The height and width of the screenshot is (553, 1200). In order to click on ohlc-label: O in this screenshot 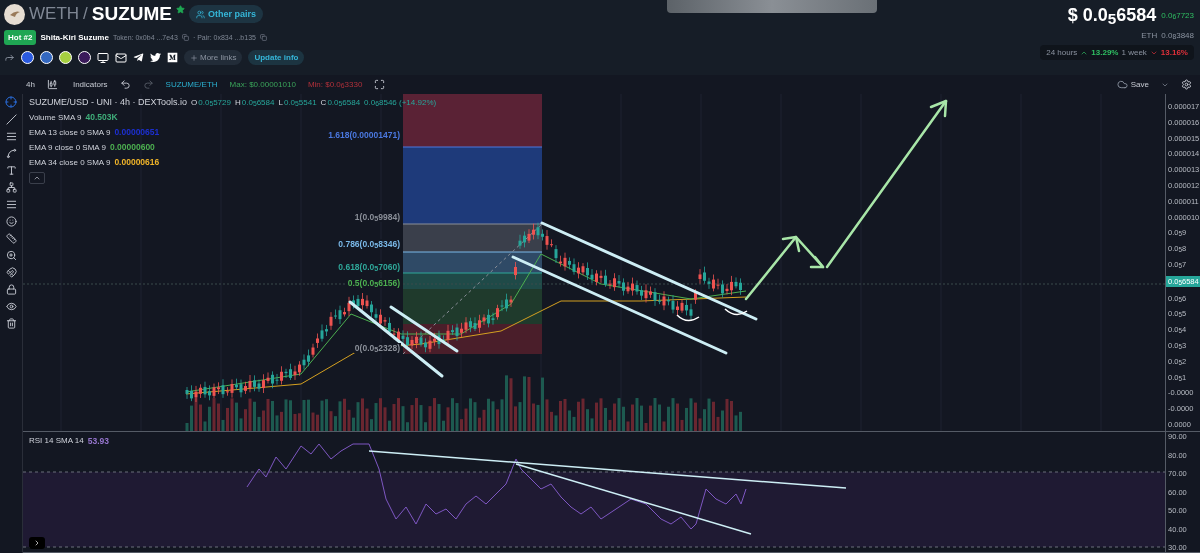, I will do `click(194, 102)`.